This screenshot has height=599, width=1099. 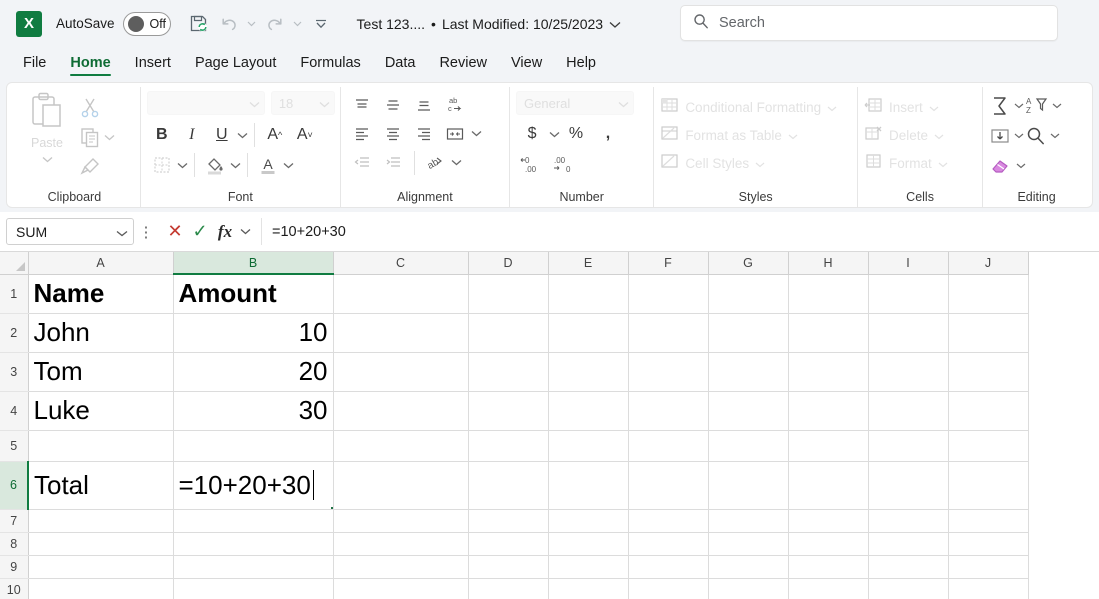 I want to click on cell-g8, so click(x=748, y=544).